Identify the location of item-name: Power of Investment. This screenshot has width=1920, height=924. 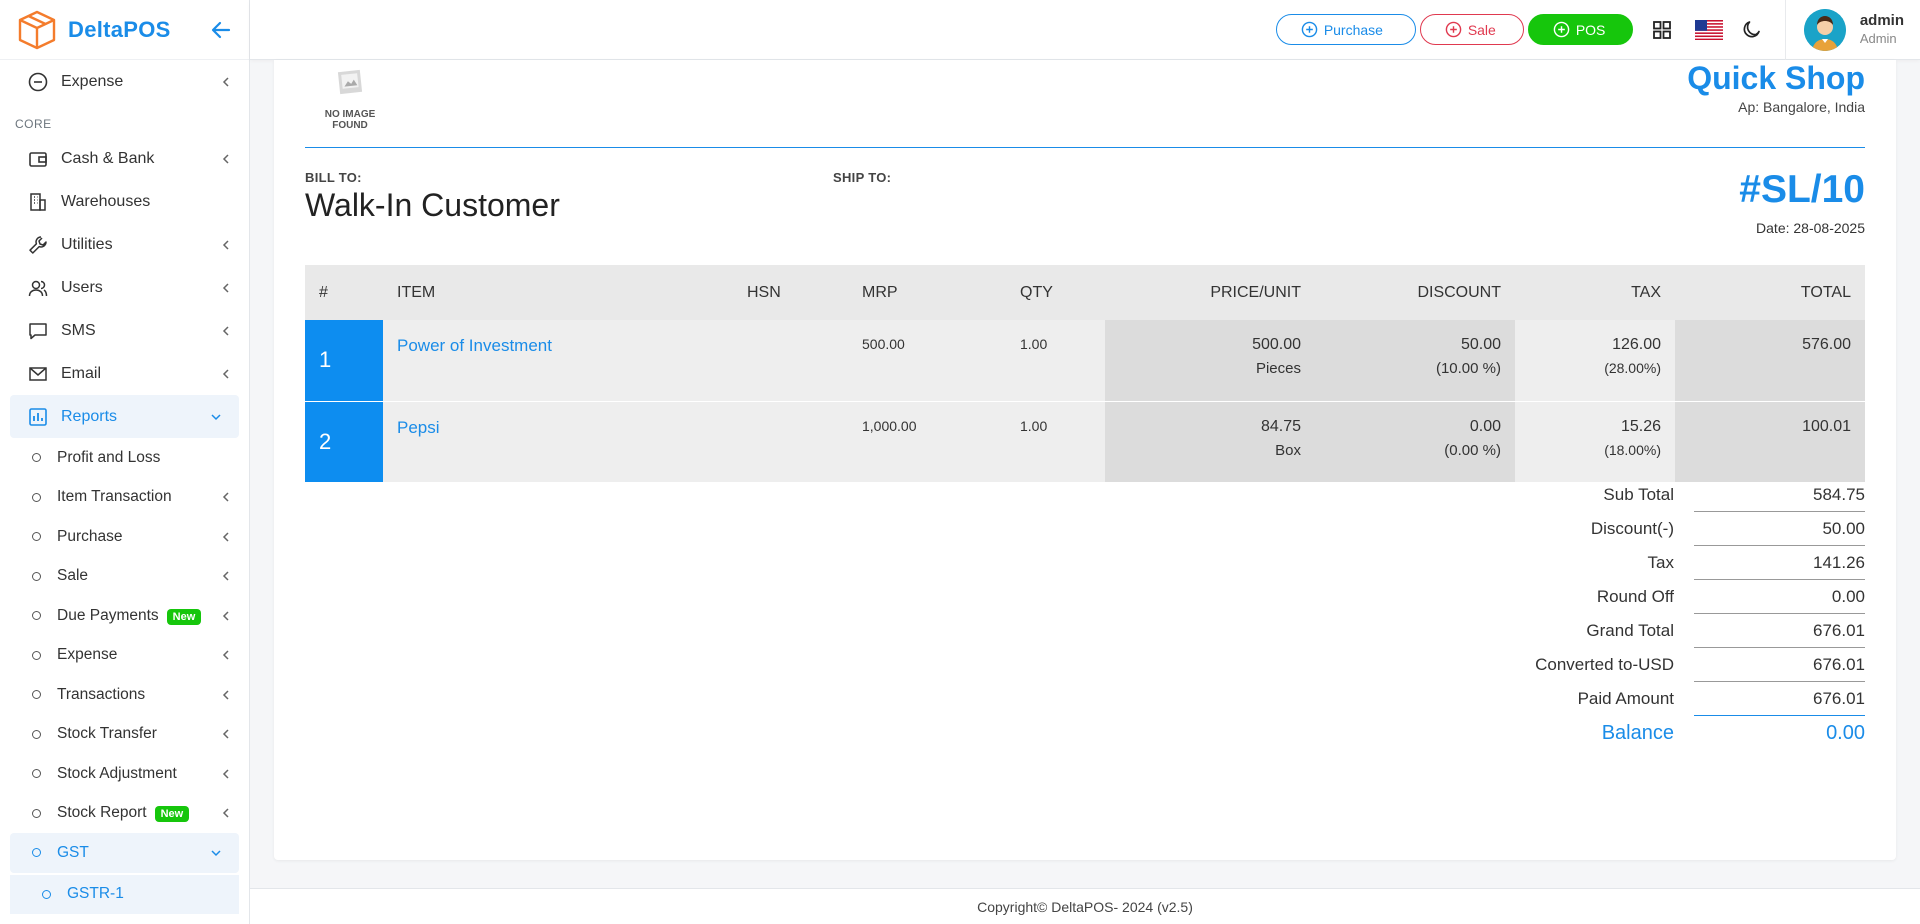
(558, 361).